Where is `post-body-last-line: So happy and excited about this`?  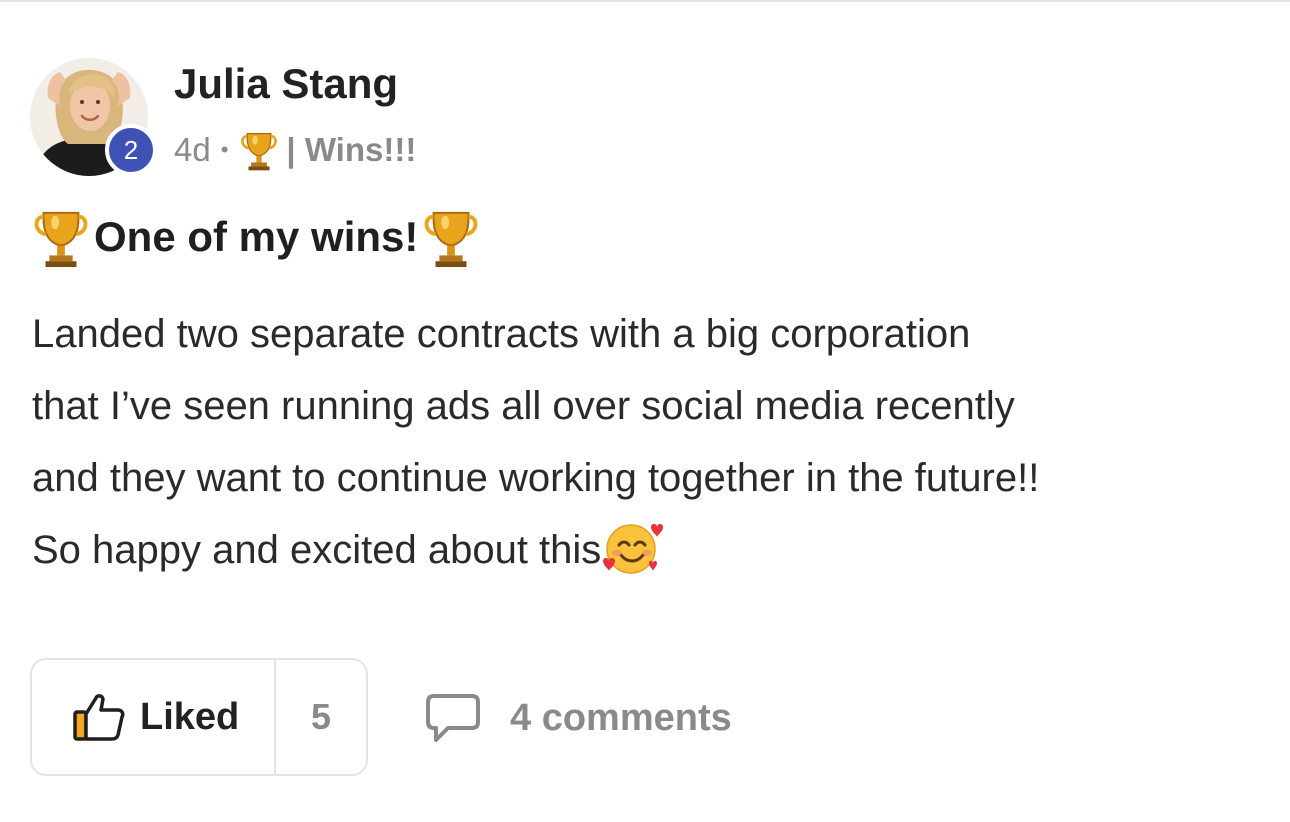 post-body-last-line: So happy and excited about this is located at coordinates (652, 550).